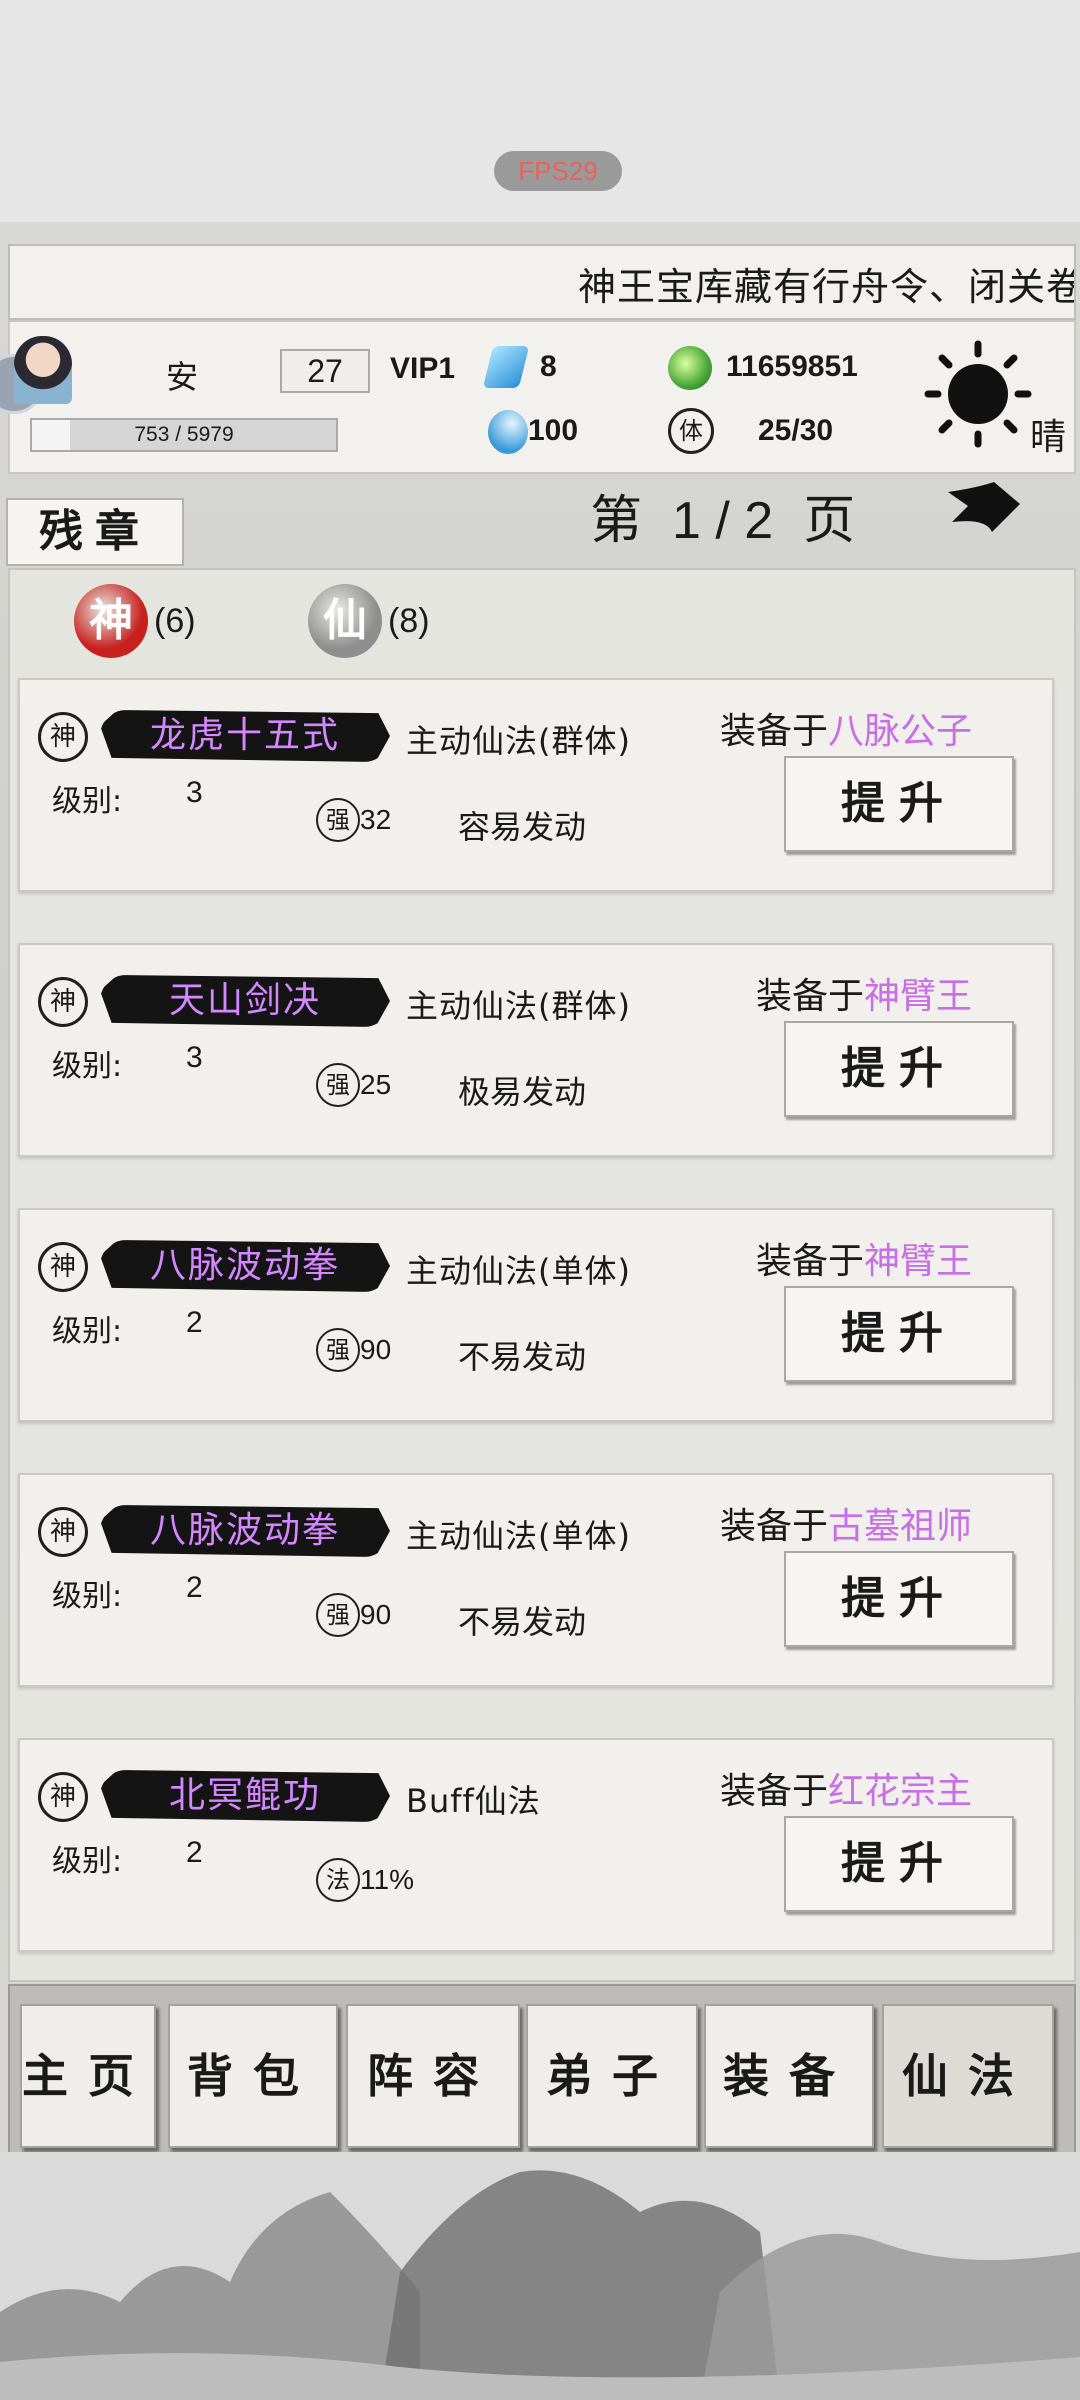 The image size is (1080, 2400). I want to click on filter-count: (8), so click(409, 621).